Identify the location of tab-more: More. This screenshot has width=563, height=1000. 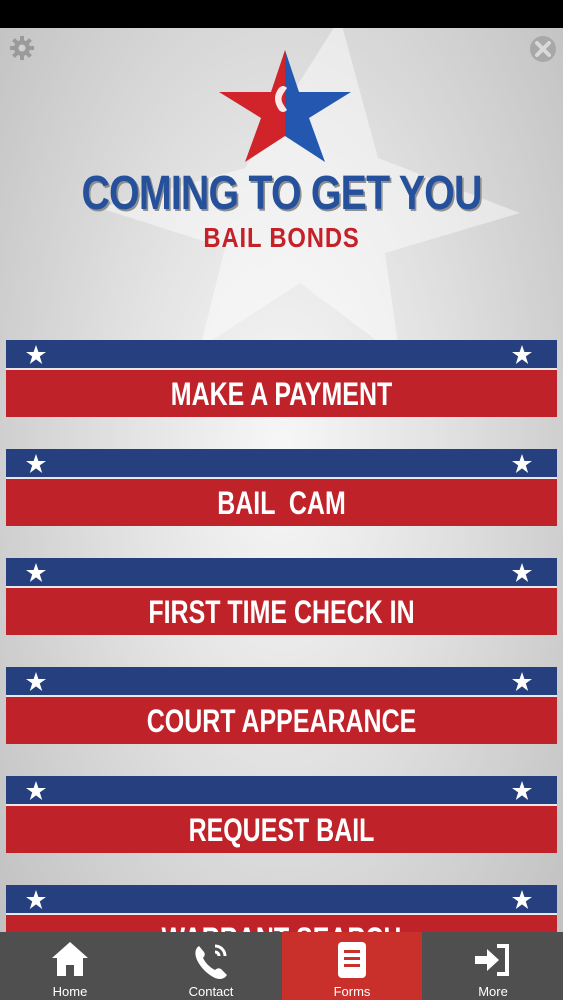
(493, 966).